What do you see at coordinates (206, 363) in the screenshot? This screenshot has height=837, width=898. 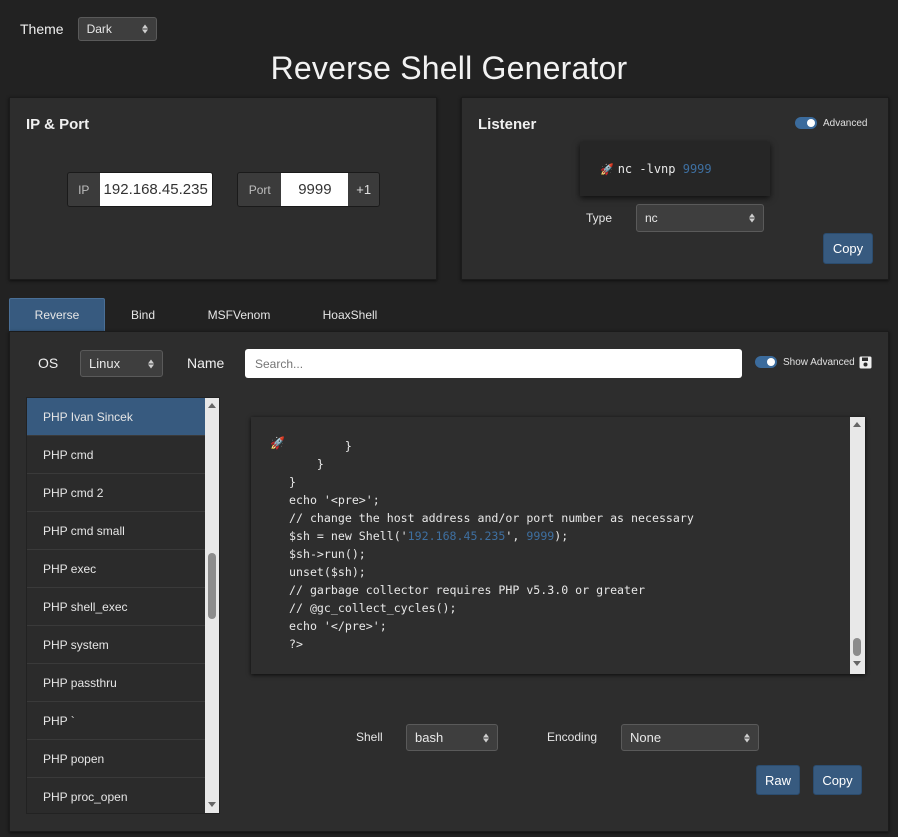 I see `name-label: Name` at bounding box center [206, 363].